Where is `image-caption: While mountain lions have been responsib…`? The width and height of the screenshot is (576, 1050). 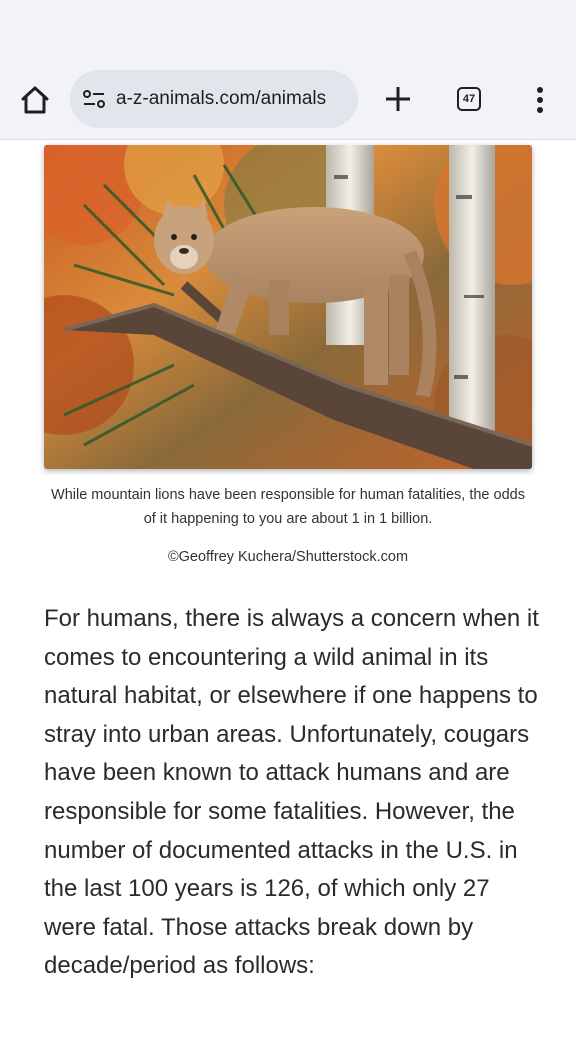
image-caption: While mountain lions have been responsib… is located at coordinates (288, 507).